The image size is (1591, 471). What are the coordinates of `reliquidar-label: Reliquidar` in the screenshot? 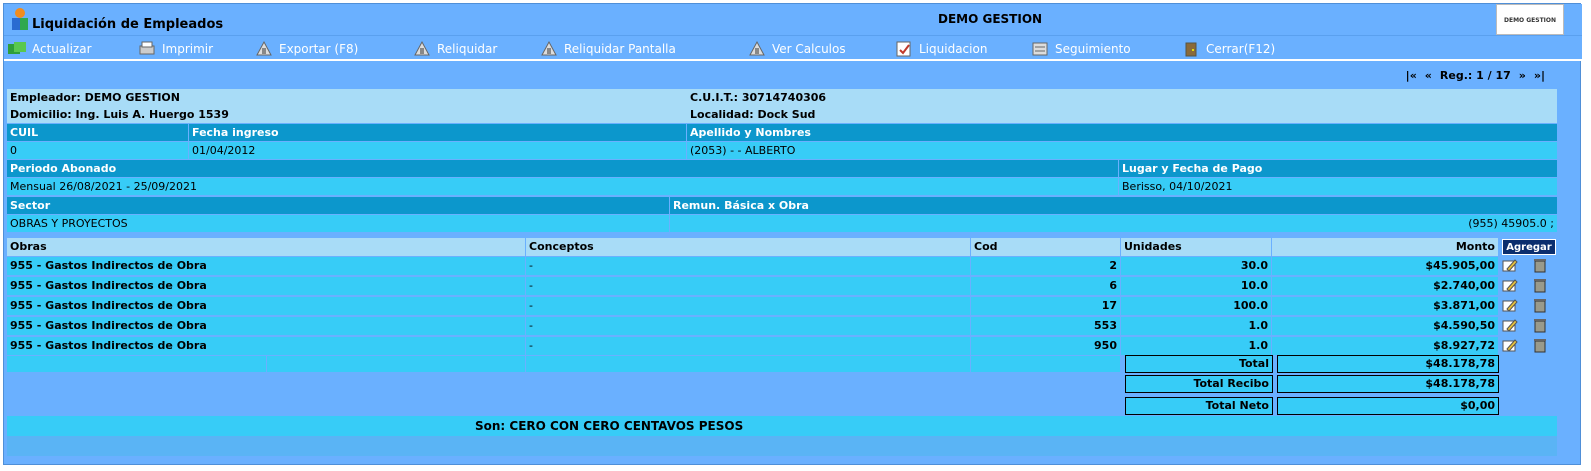 It's located at (467, 49).